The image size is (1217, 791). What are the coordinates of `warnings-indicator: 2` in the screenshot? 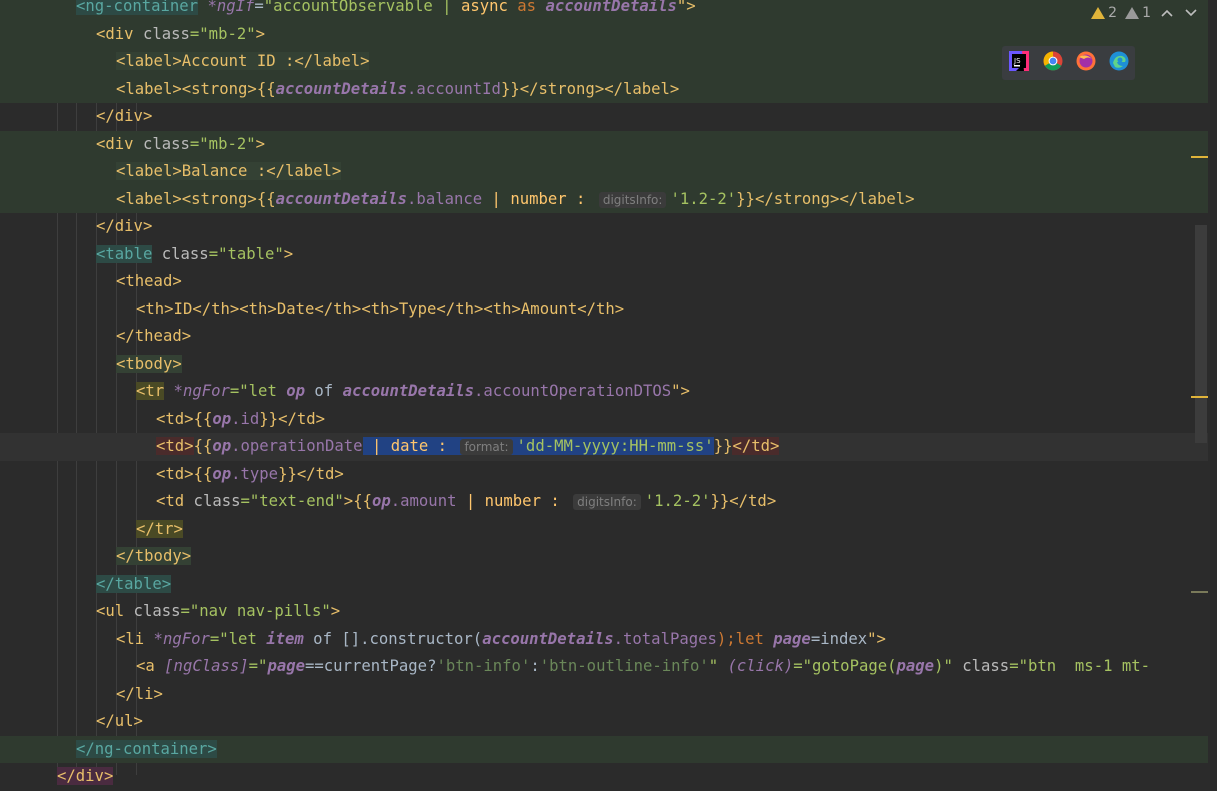 It's located at (1104, 13).